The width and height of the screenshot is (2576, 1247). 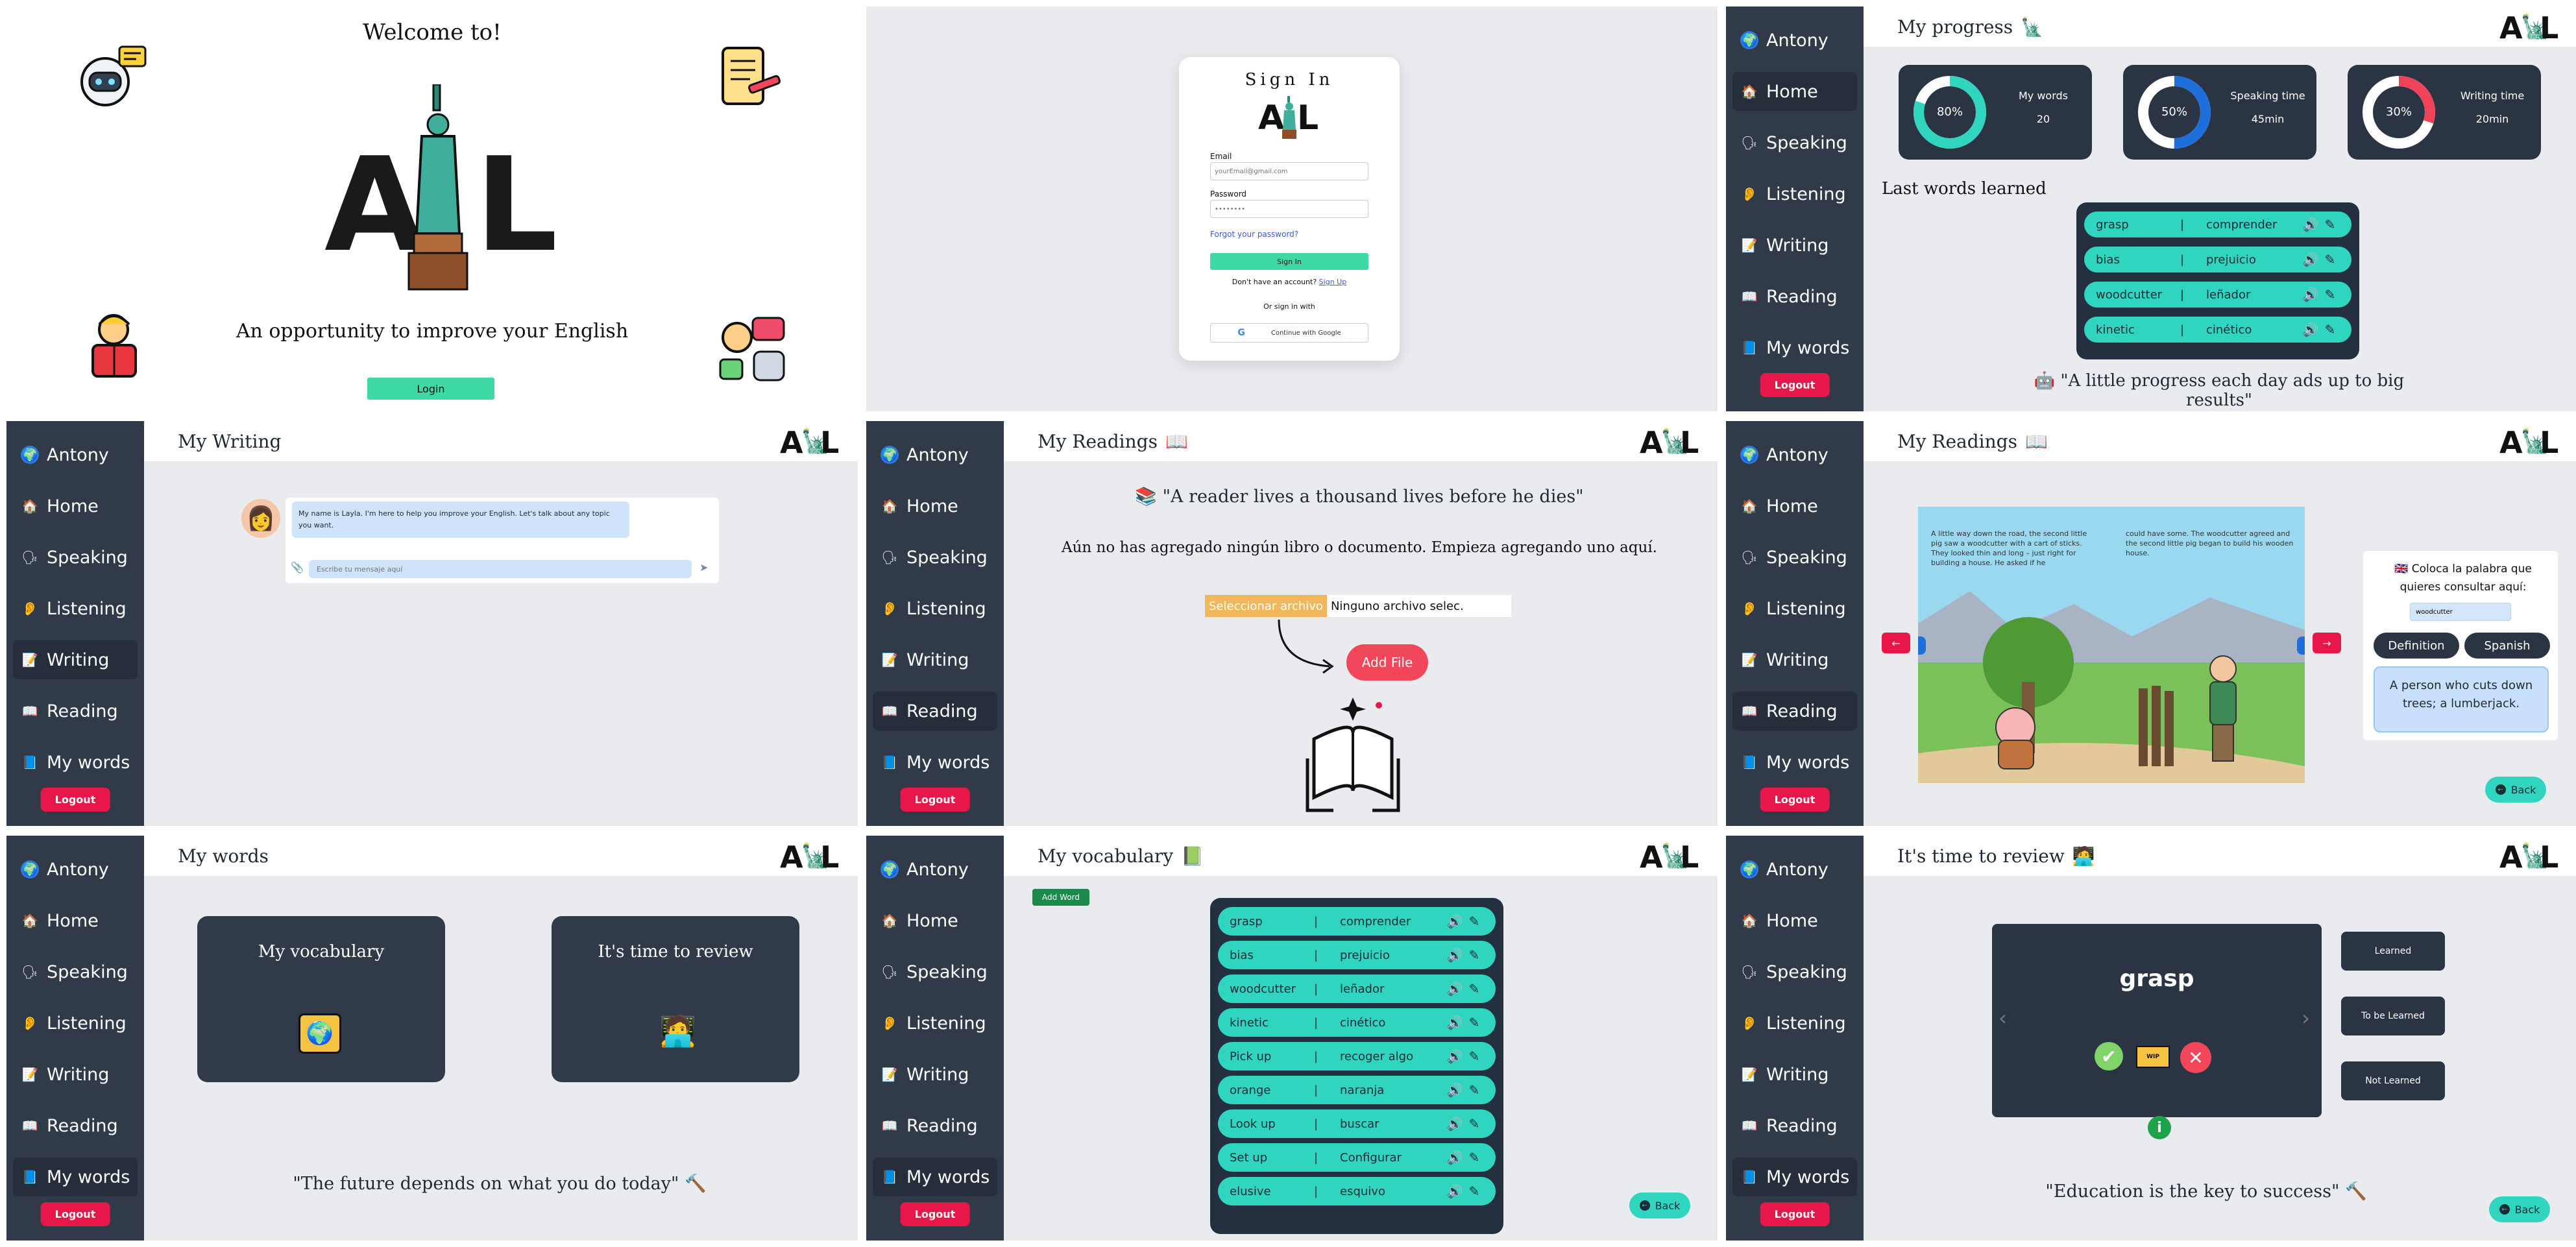 I want to click on work-in-progress-icon: WIP, so click(x=2153, y=1057).